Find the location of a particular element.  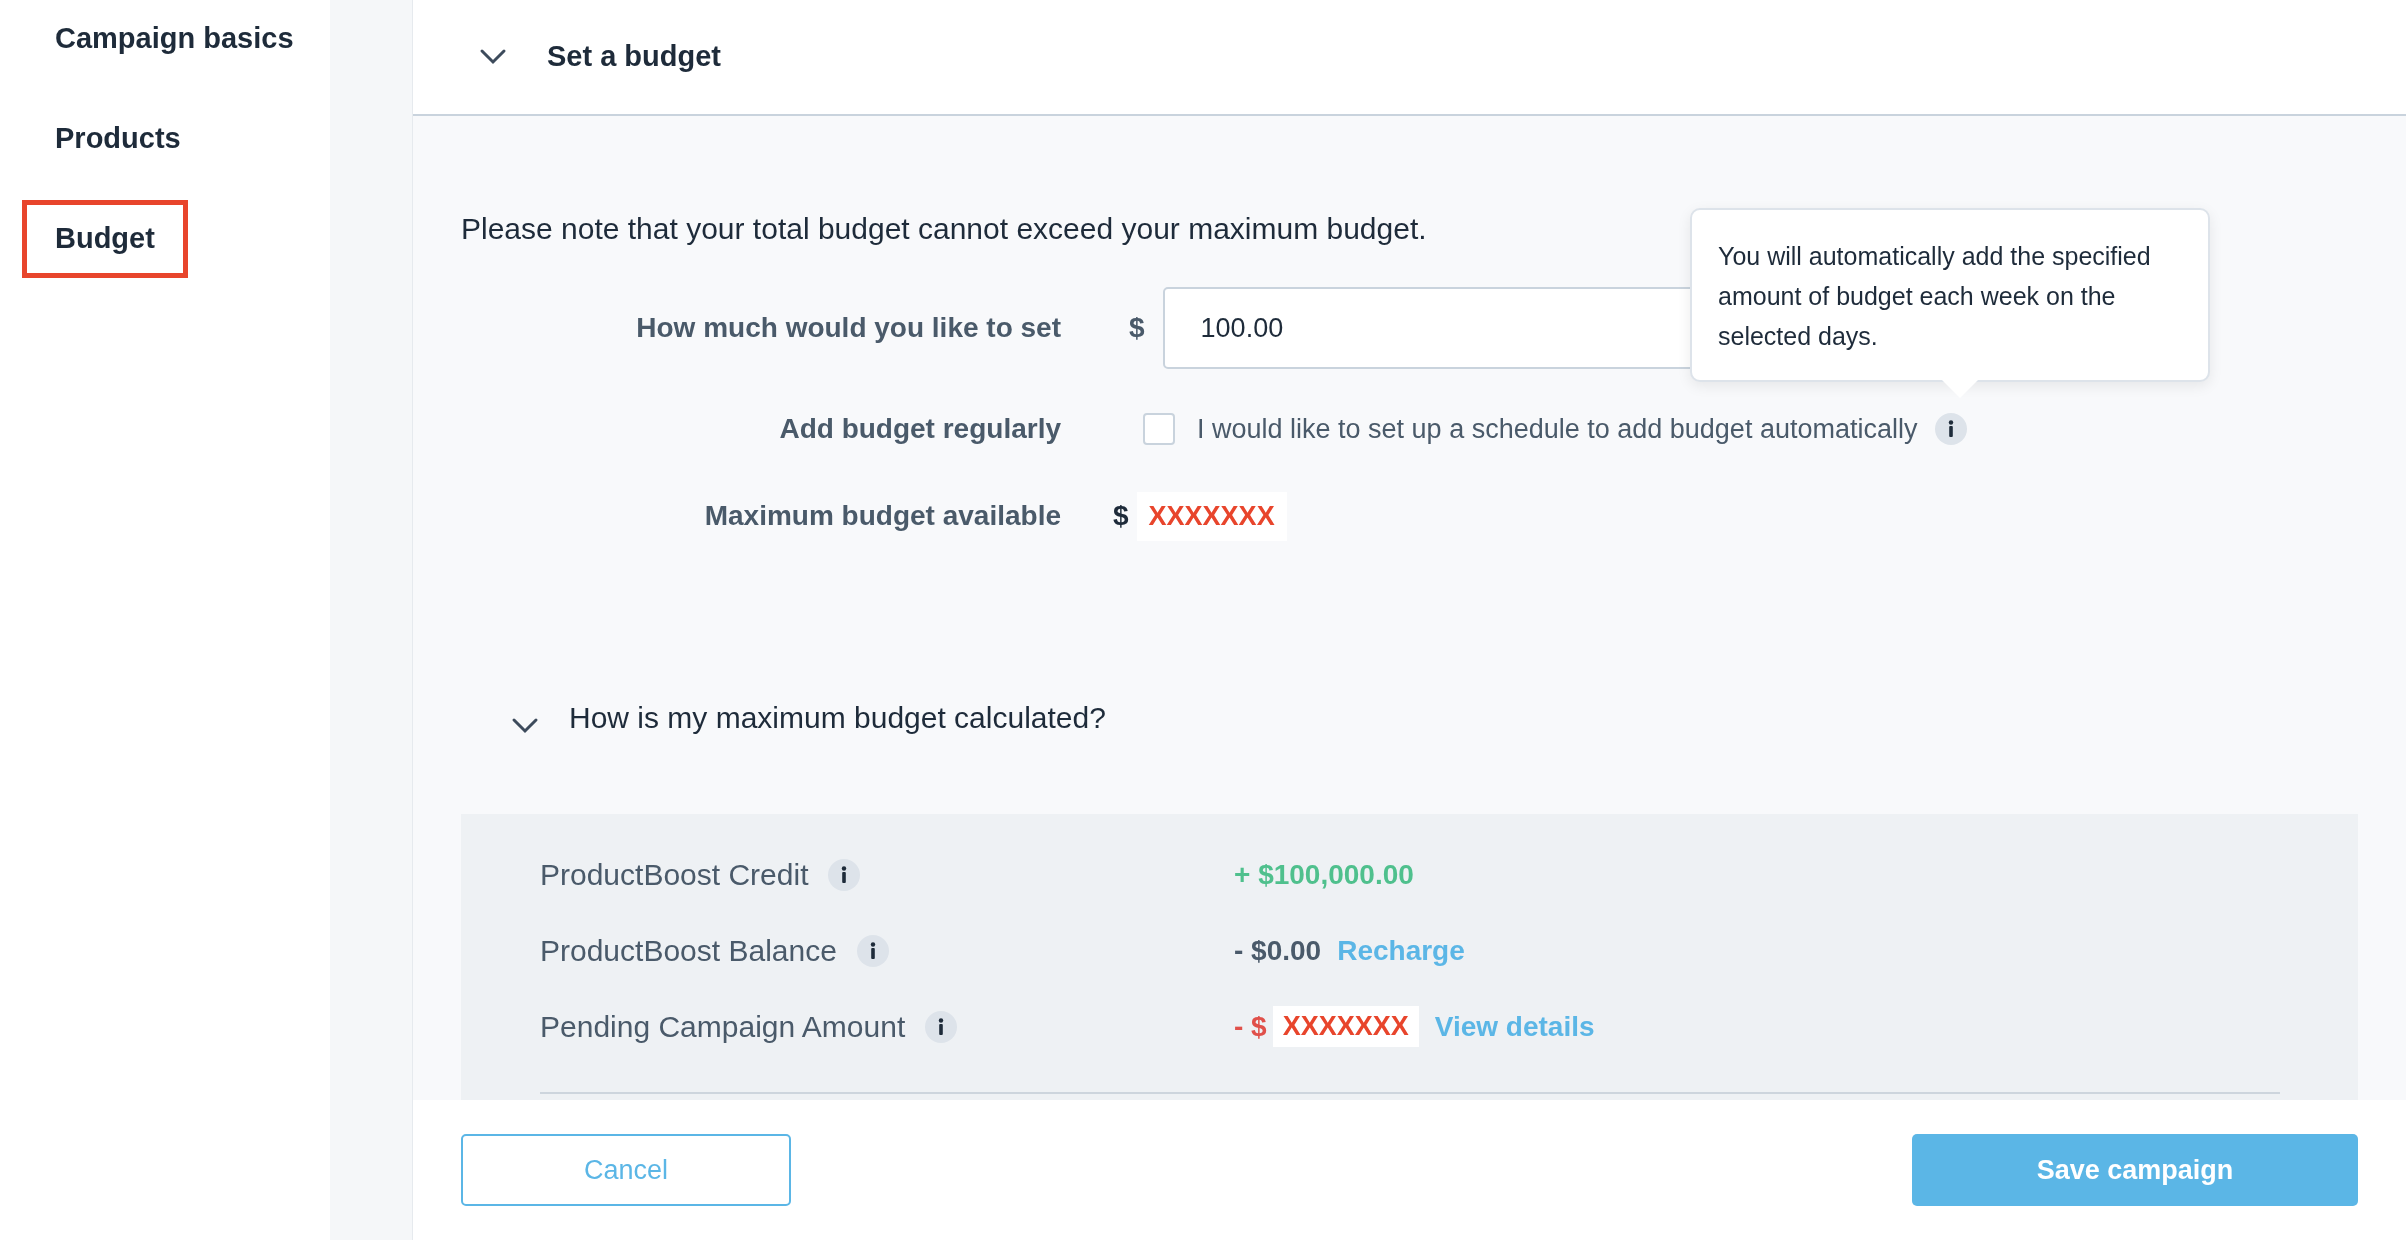

field-label: Maximum budget available is located at coordinates (882, 516).